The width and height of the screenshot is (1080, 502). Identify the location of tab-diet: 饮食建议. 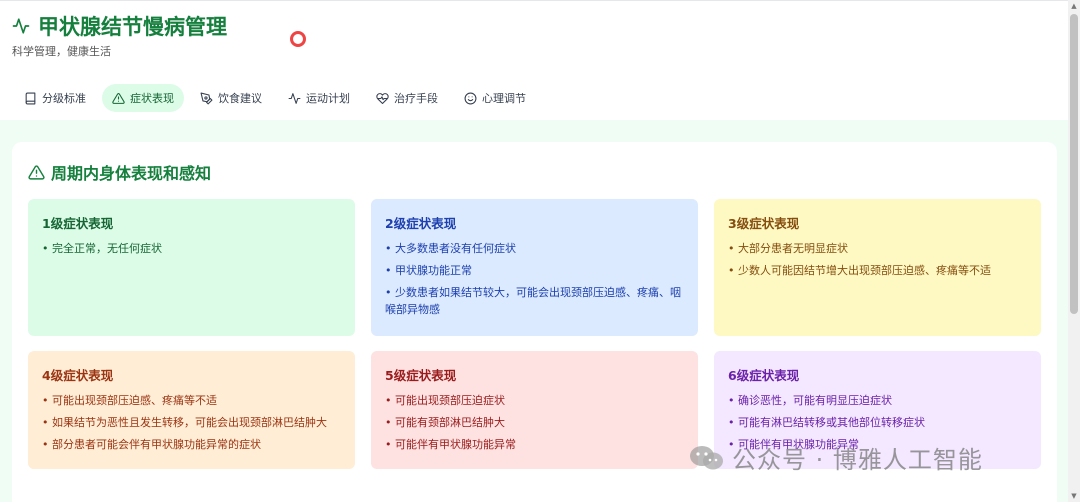
(231, 98).